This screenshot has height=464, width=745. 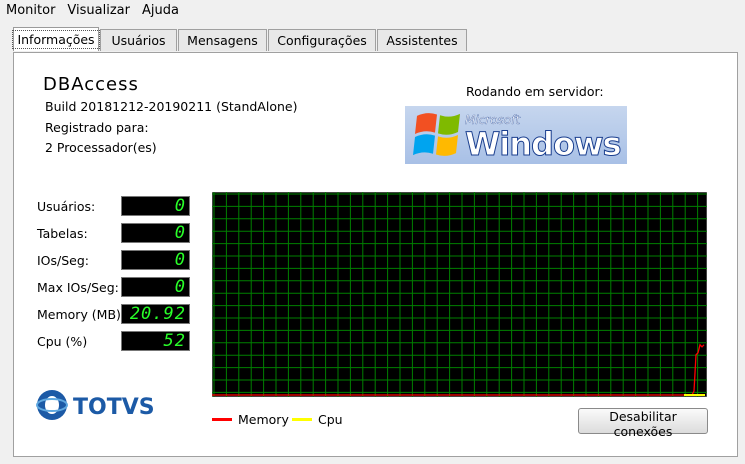 I want to click on stat-label-usuarios: Usuários:, so click(x=66, y=206).